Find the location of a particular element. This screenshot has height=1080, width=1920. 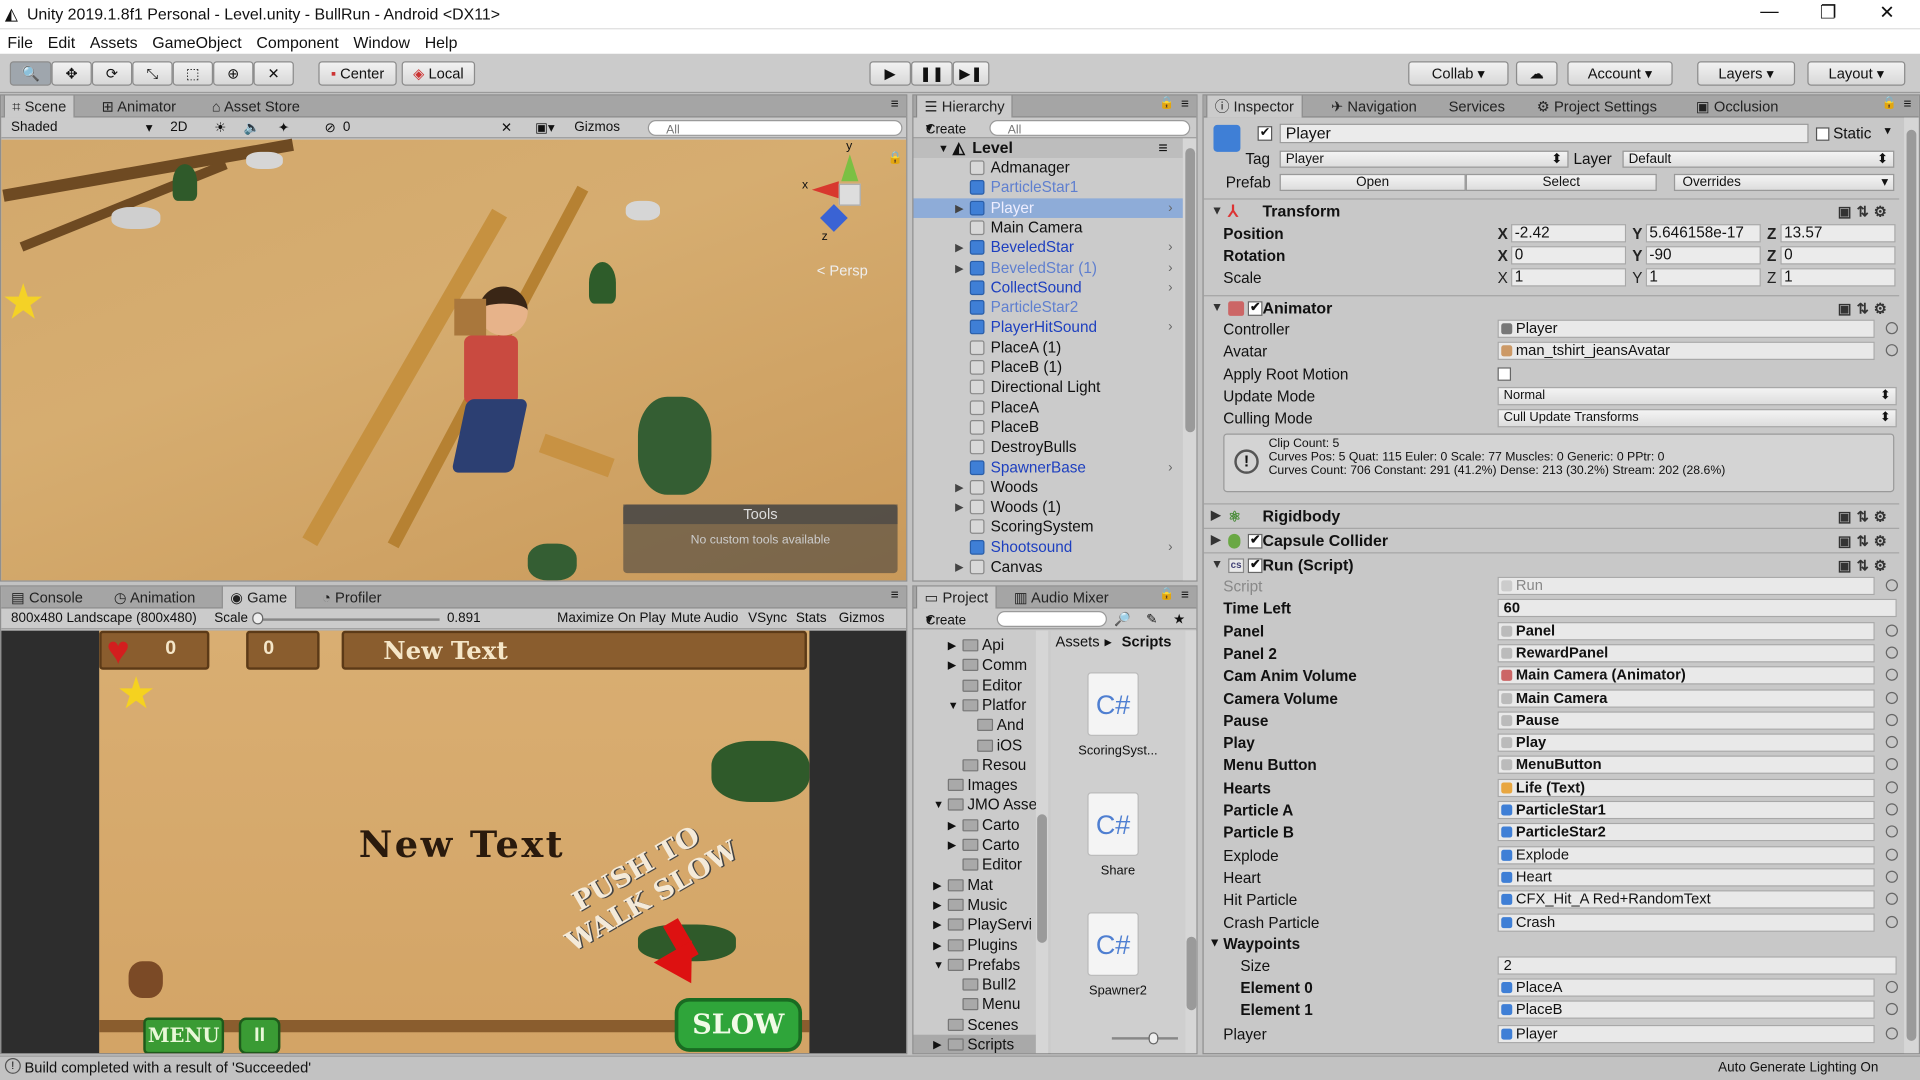

hierarchy-scrollbar is located at coordinates (1189, 359).